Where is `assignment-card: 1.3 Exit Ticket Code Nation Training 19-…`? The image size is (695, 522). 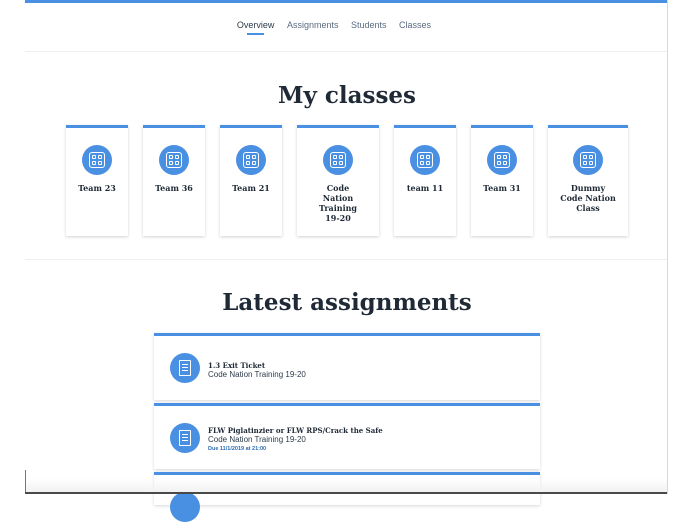 assignment-card: 1.3 Exit Ticket Code Nation Training 19-… is located at coordinates (347, 366).